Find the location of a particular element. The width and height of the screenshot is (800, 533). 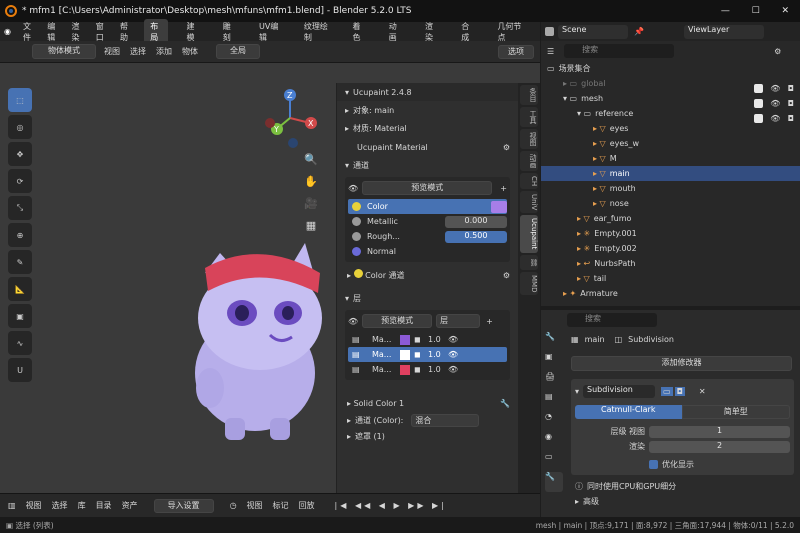

editor-type-icon: ▥ is located at coordinates (12, 505).